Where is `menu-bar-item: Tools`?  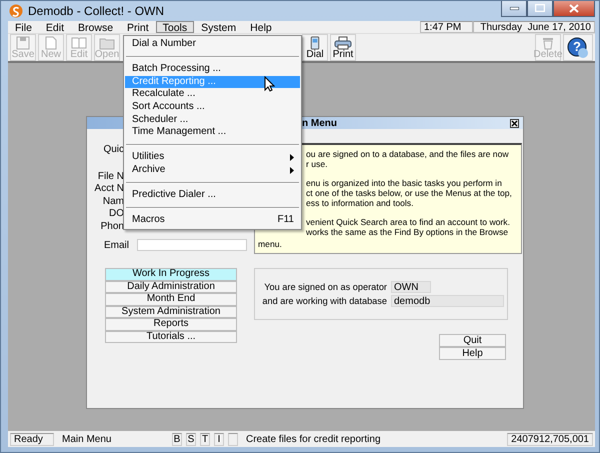
menu-bar-item: Tools is located at coordinates (175, 27).